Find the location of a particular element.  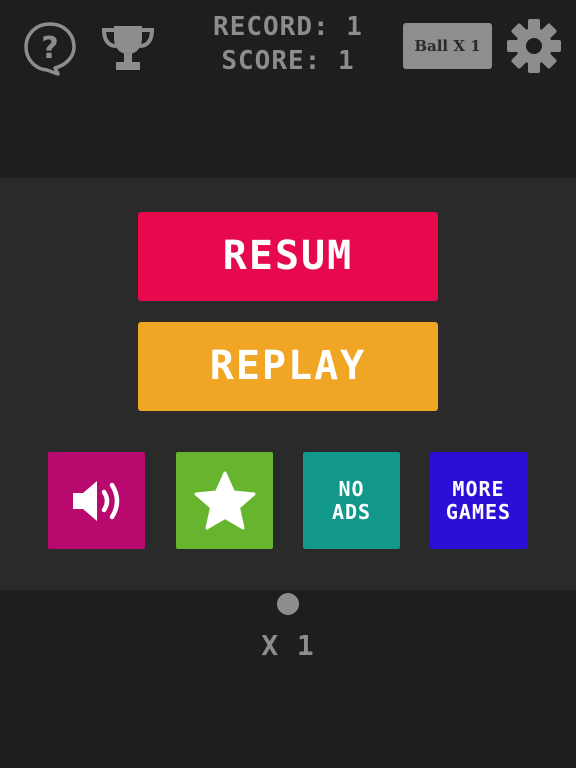

more-games-label: MORE GAMES is located at coordinates (478, 500).